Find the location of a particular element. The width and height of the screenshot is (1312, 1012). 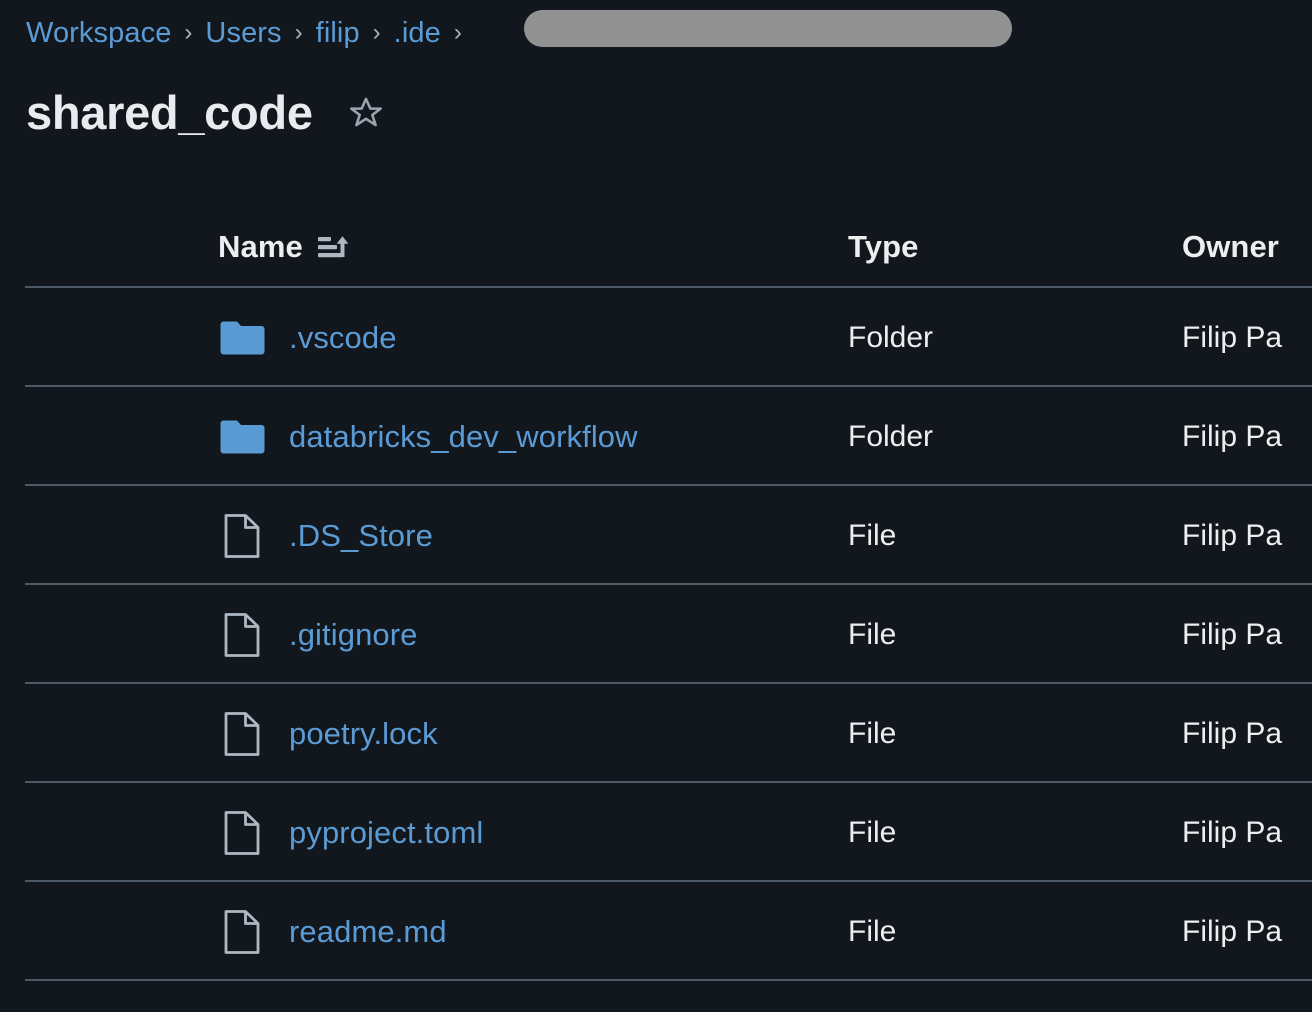

table-row: .gitignore File Filip Pa is located at coordinates (656, 634).